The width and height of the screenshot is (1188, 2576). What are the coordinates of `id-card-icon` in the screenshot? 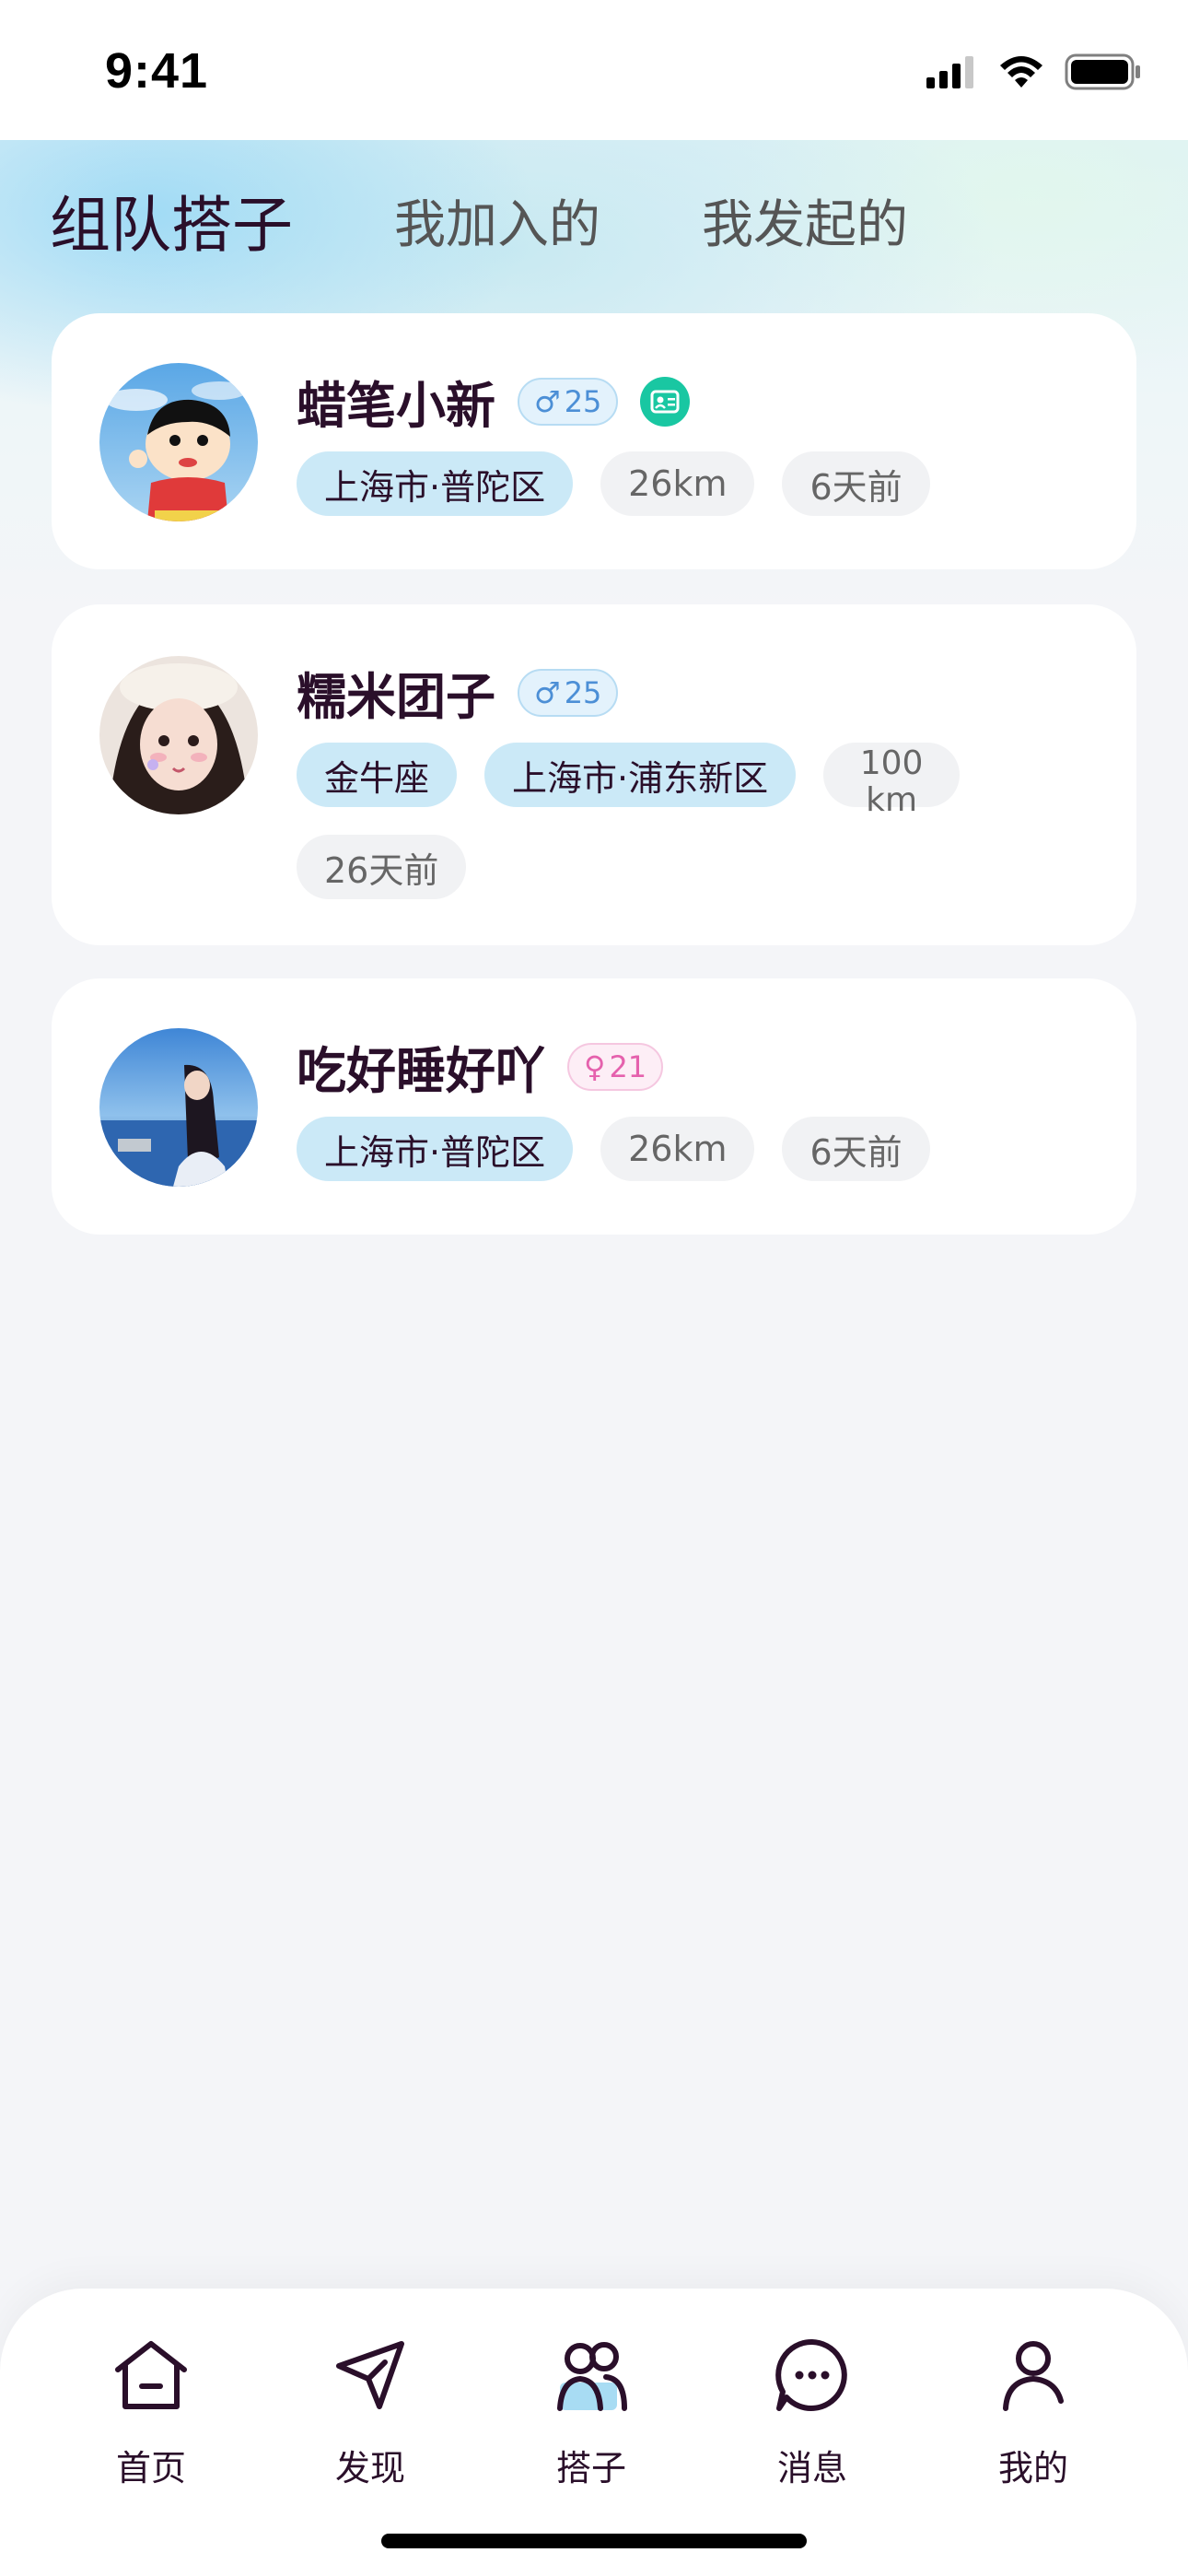 It's located at (665, 401).